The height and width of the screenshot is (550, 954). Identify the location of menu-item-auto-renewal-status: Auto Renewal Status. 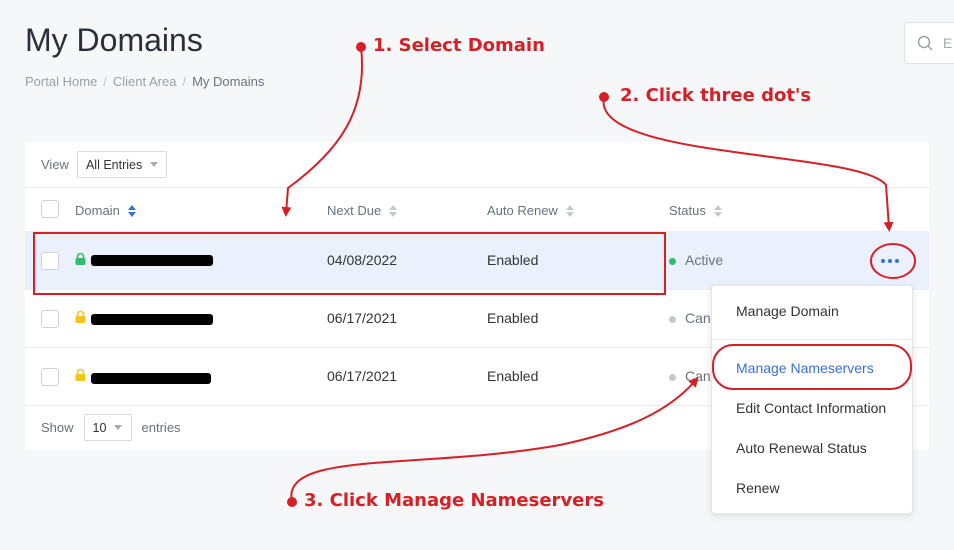
(801, 448).